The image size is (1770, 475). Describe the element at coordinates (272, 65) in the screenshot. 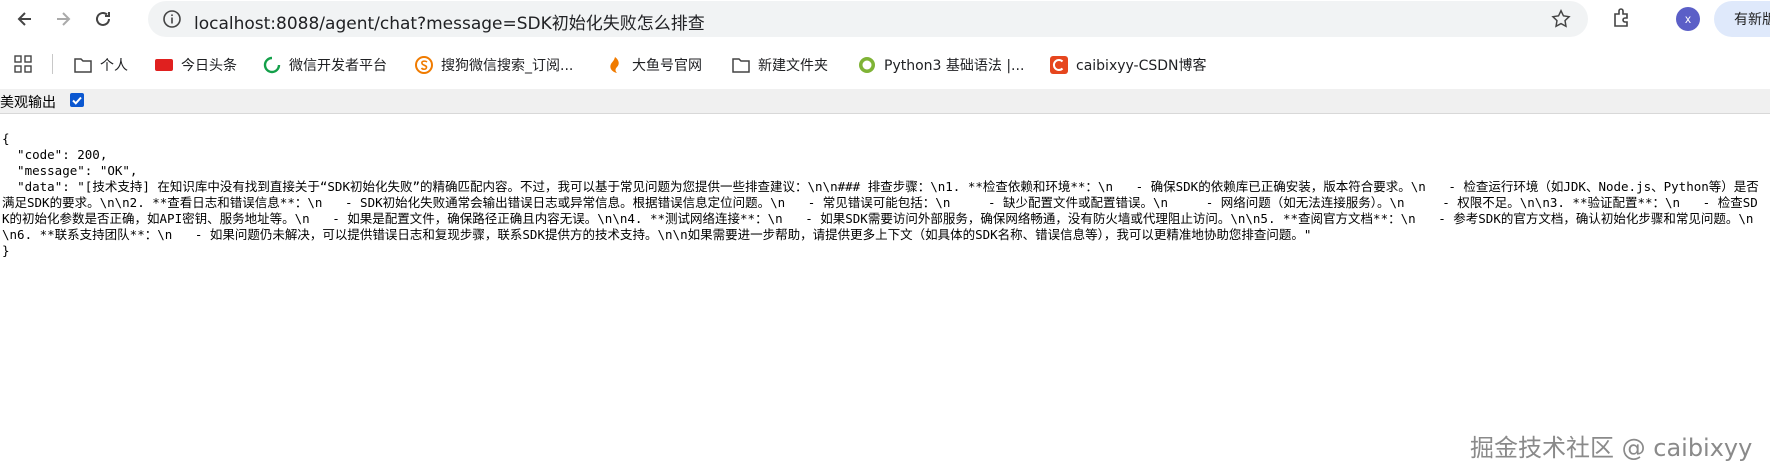

I see `wechat-dev-icon` at that location.